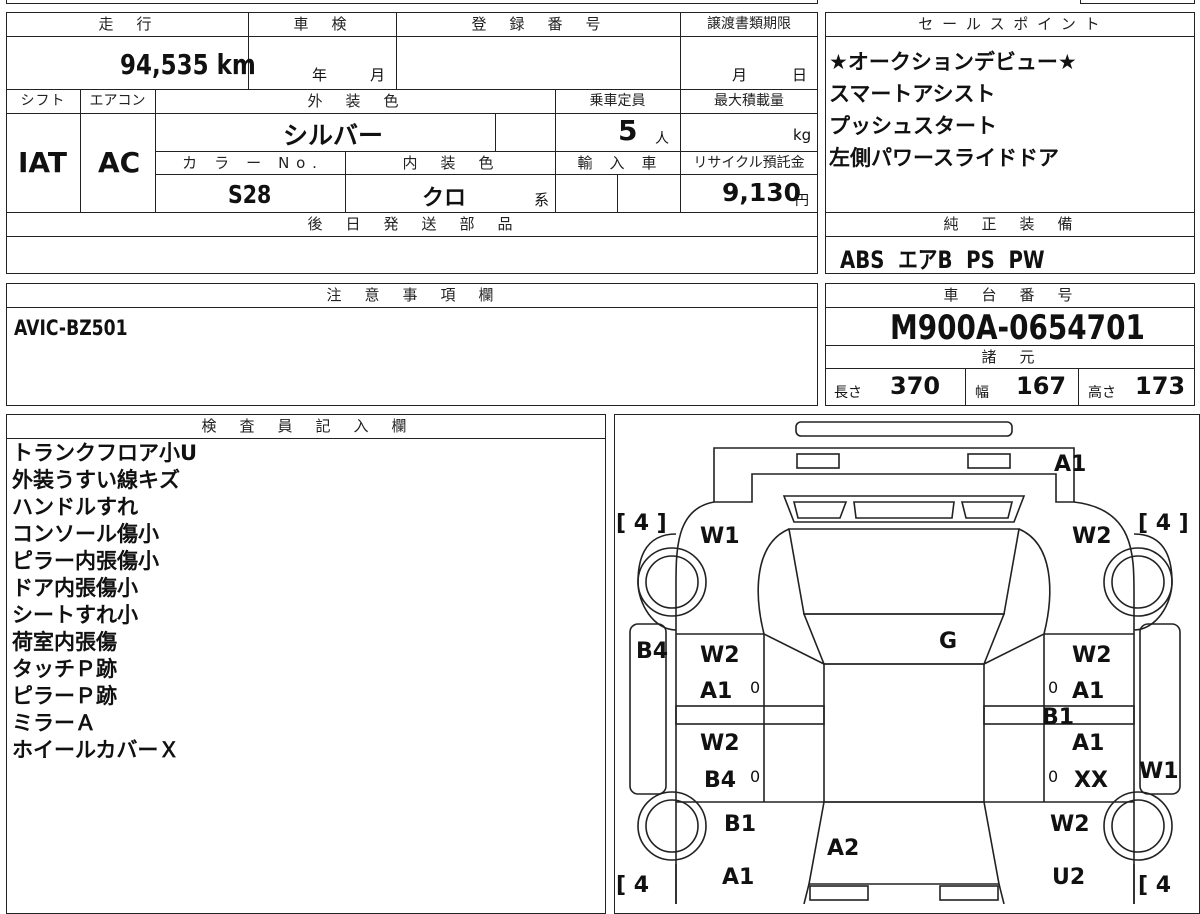 The image size is (1200, 914). I want to click on sales-point-item: 左側パワースライドドア, so click(944, 158).